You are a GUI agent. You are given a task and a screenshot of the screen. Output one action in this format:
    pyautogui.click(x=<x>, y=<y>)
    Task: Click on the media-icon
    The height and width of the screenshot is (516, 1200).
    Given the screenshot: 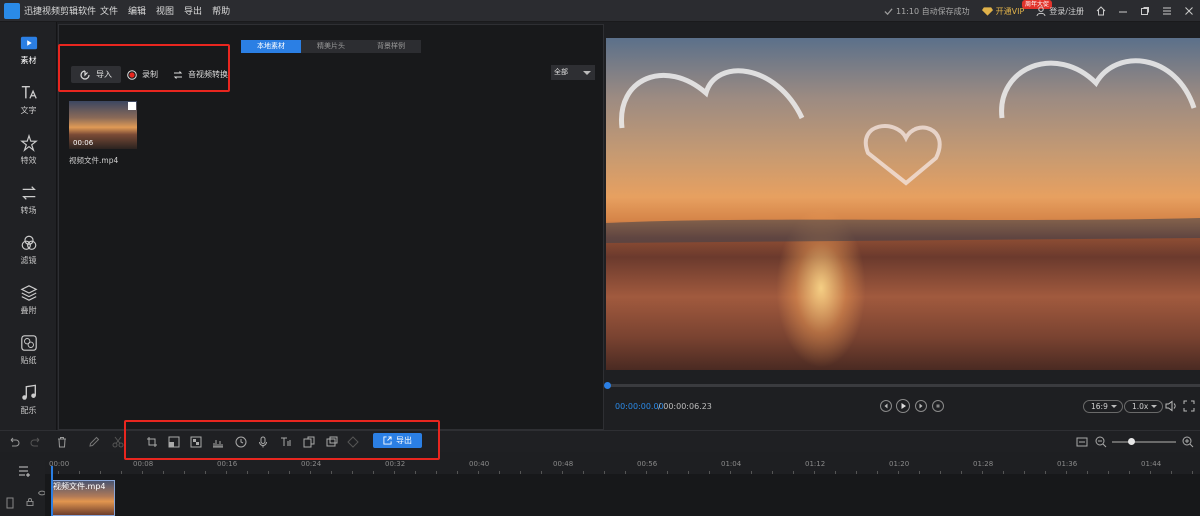 What is the action you would take?
    pyautogui.click(x=28, y=43)
    